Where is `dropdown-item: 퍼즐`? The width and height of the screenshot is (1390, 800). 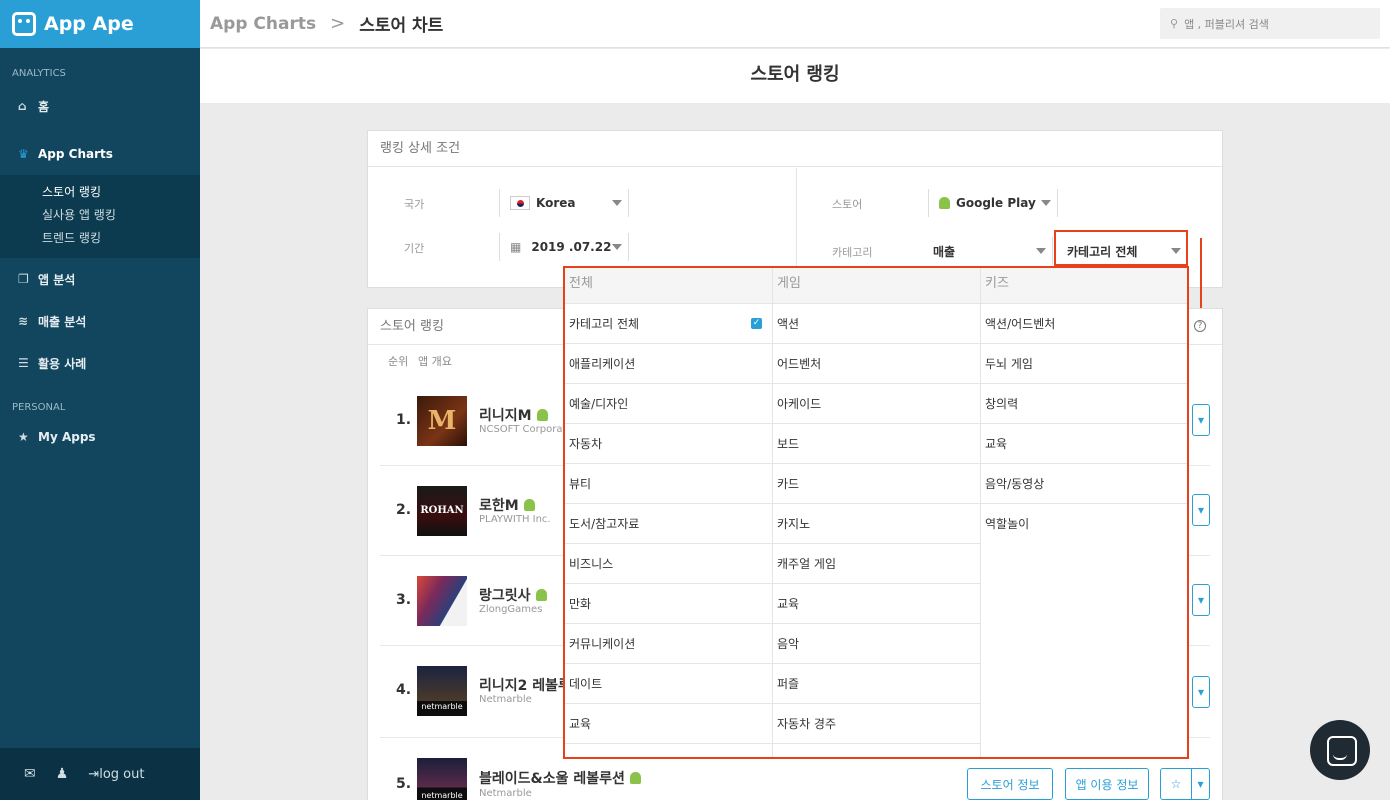
dropdown-item: 퍼즐 is located at coordinates (876, 684).